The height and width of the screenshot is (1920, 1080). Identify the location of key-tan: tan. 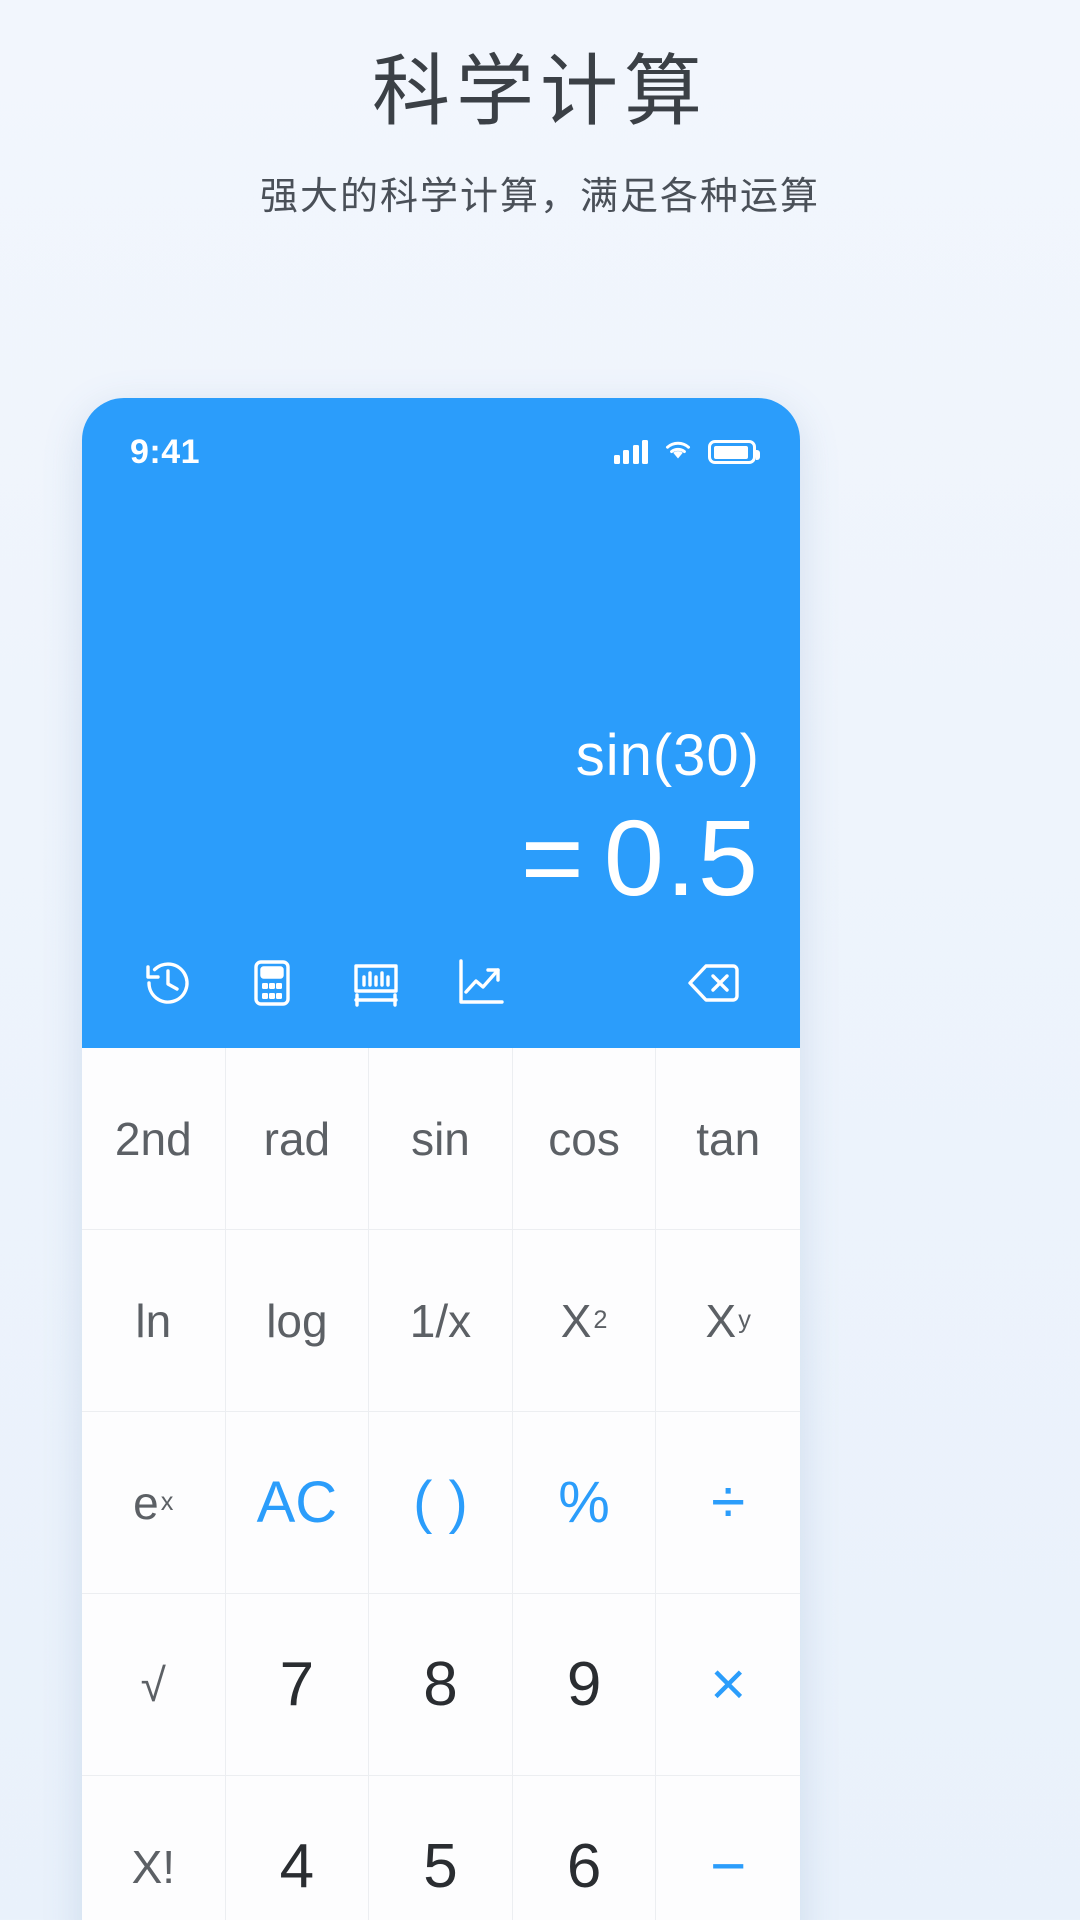
(728, 1139).